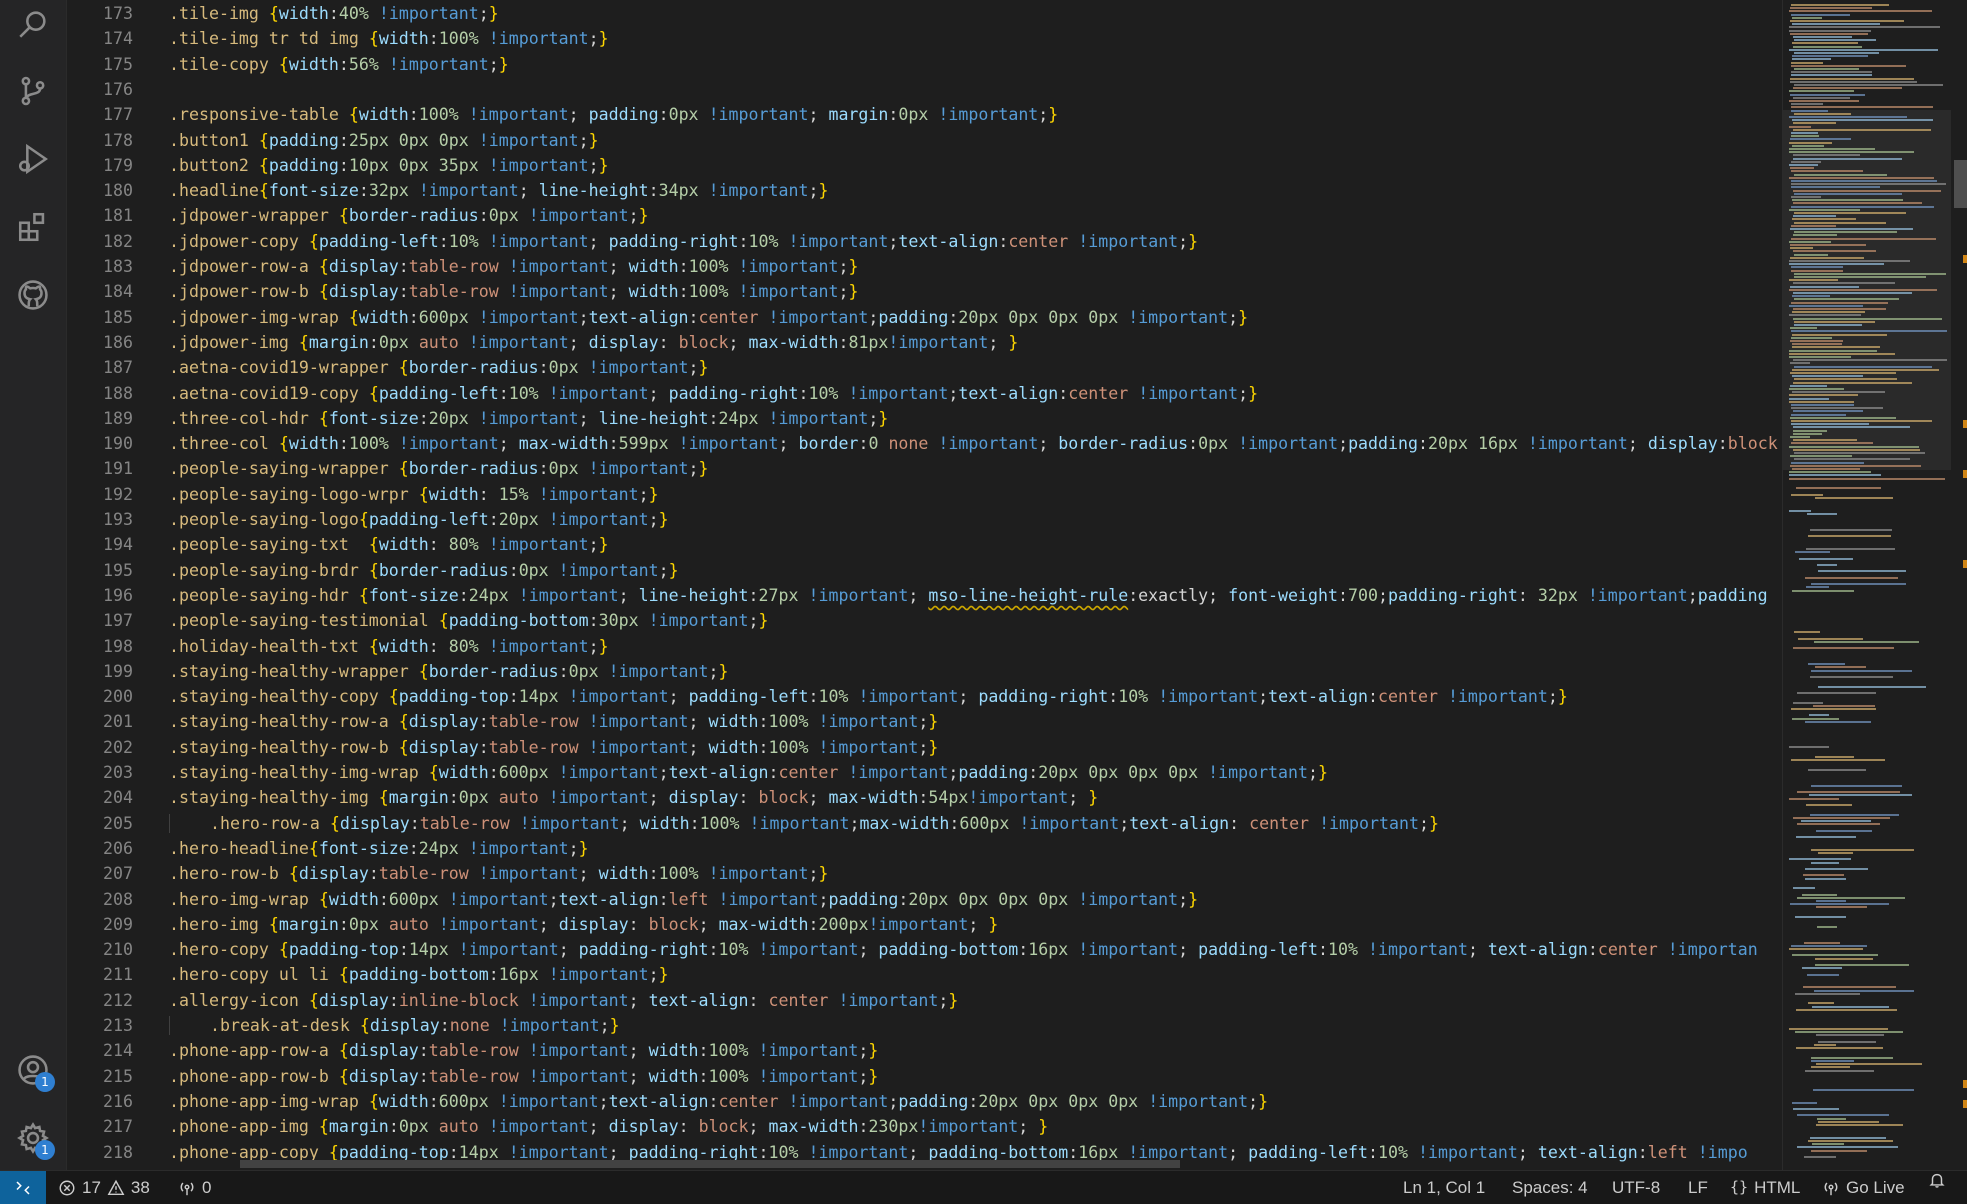 The width and height of the screenshot is (1967, 1204). I want to click on run-debug-icon, so click(33, 159).